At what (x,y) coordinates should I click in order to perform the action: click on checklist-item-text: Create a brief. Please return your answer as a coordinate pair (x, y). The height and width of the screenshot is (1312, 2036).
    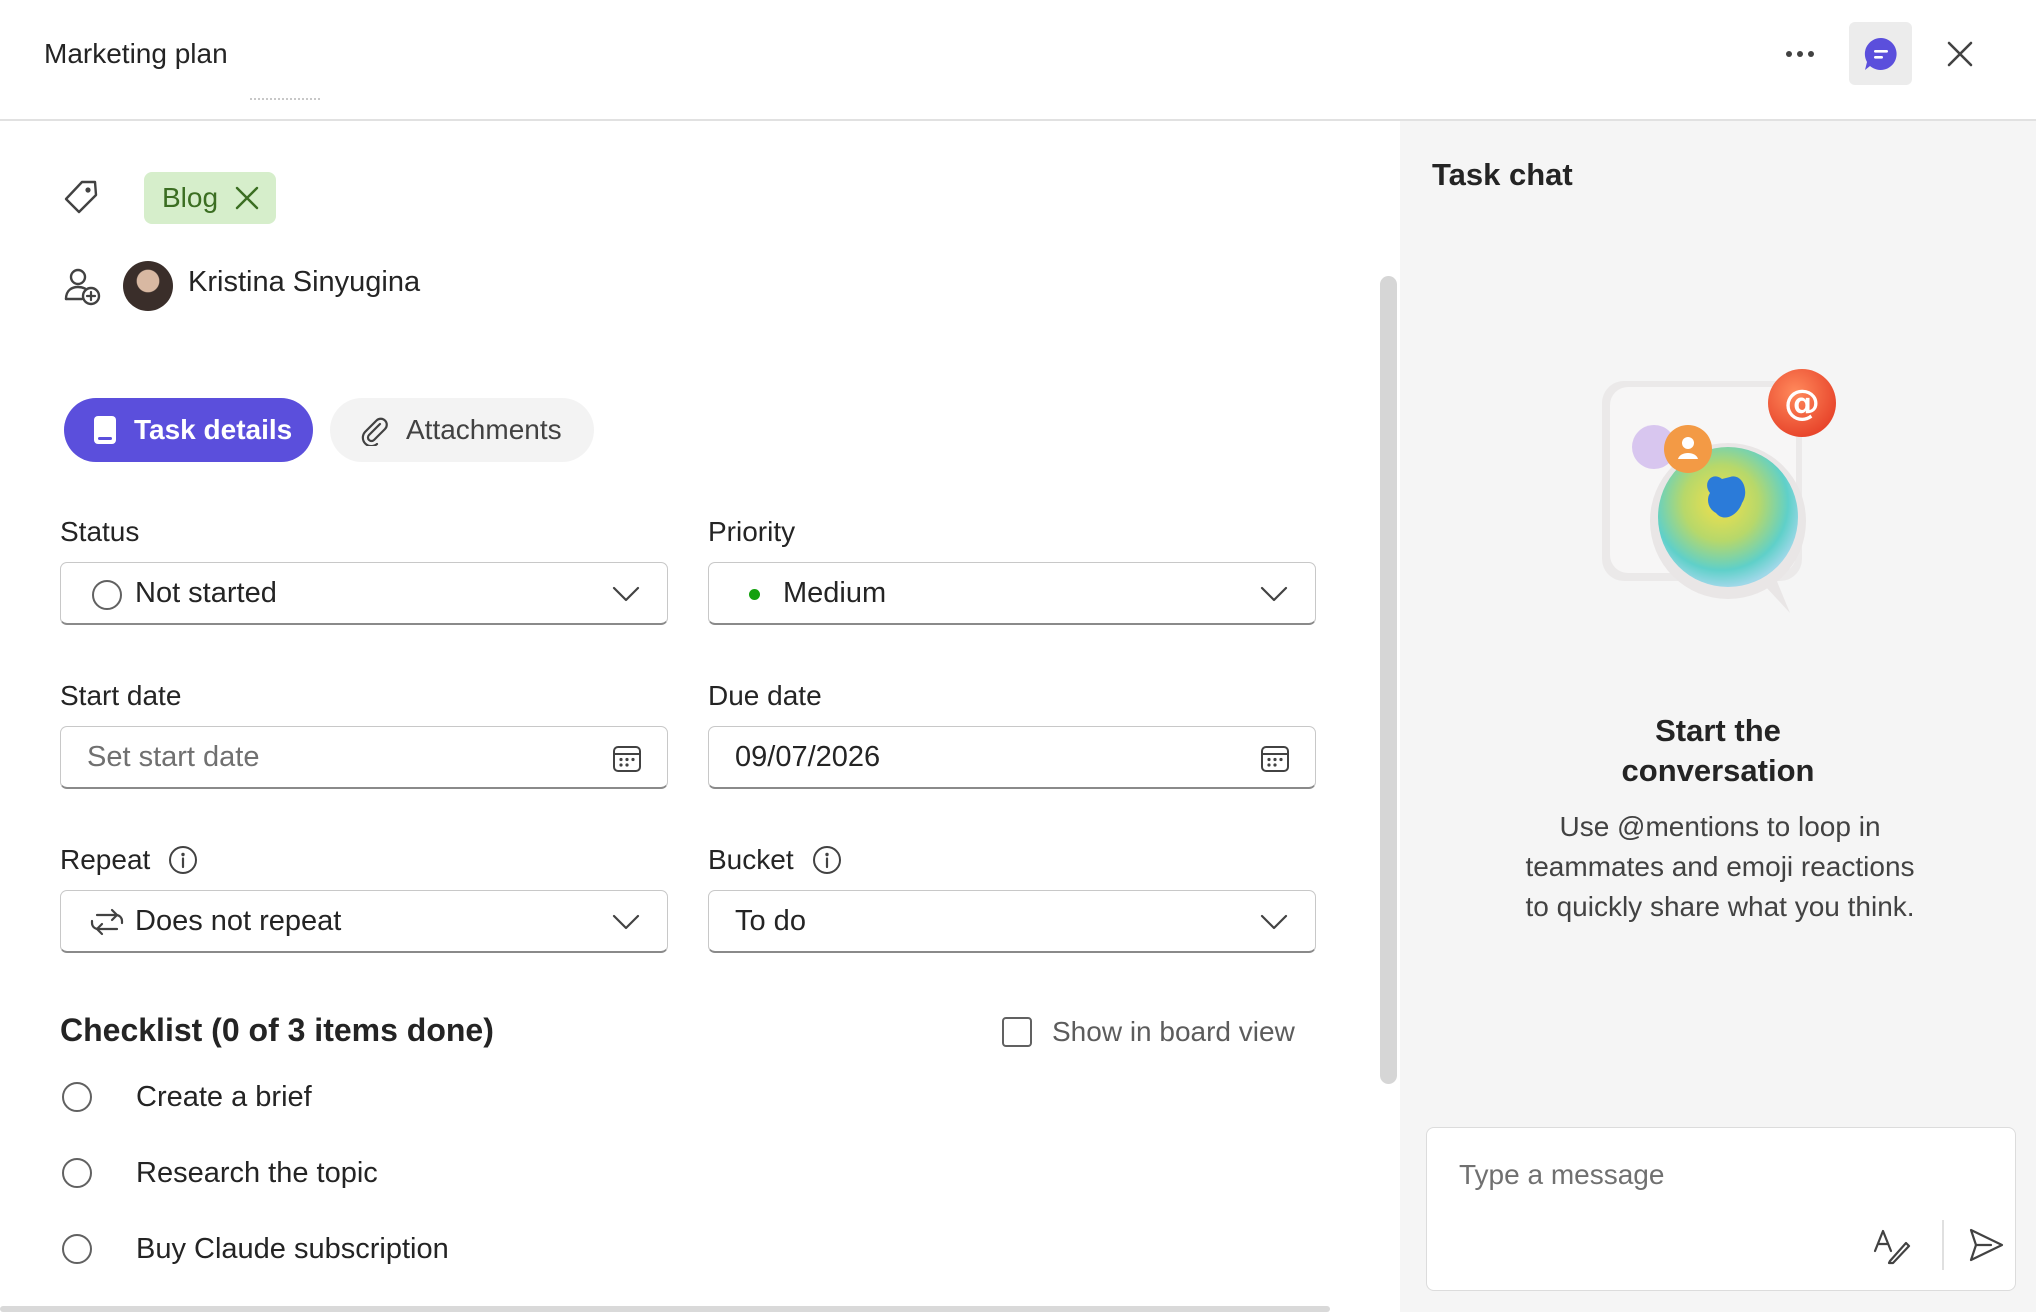
    Looking at the image, I should click on (224, 1097).